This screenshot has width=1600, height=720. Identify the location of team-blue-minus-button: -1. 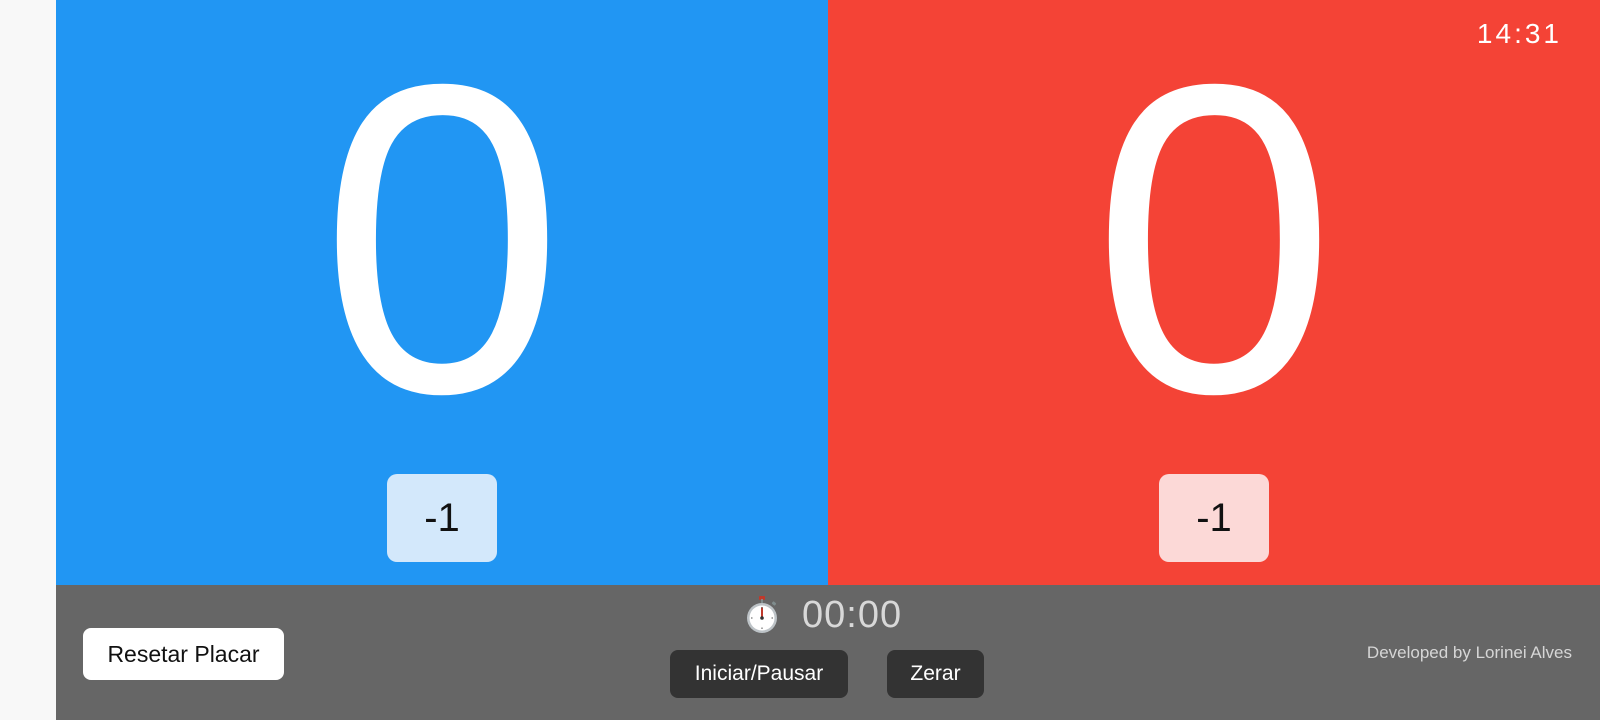
(442, 518).